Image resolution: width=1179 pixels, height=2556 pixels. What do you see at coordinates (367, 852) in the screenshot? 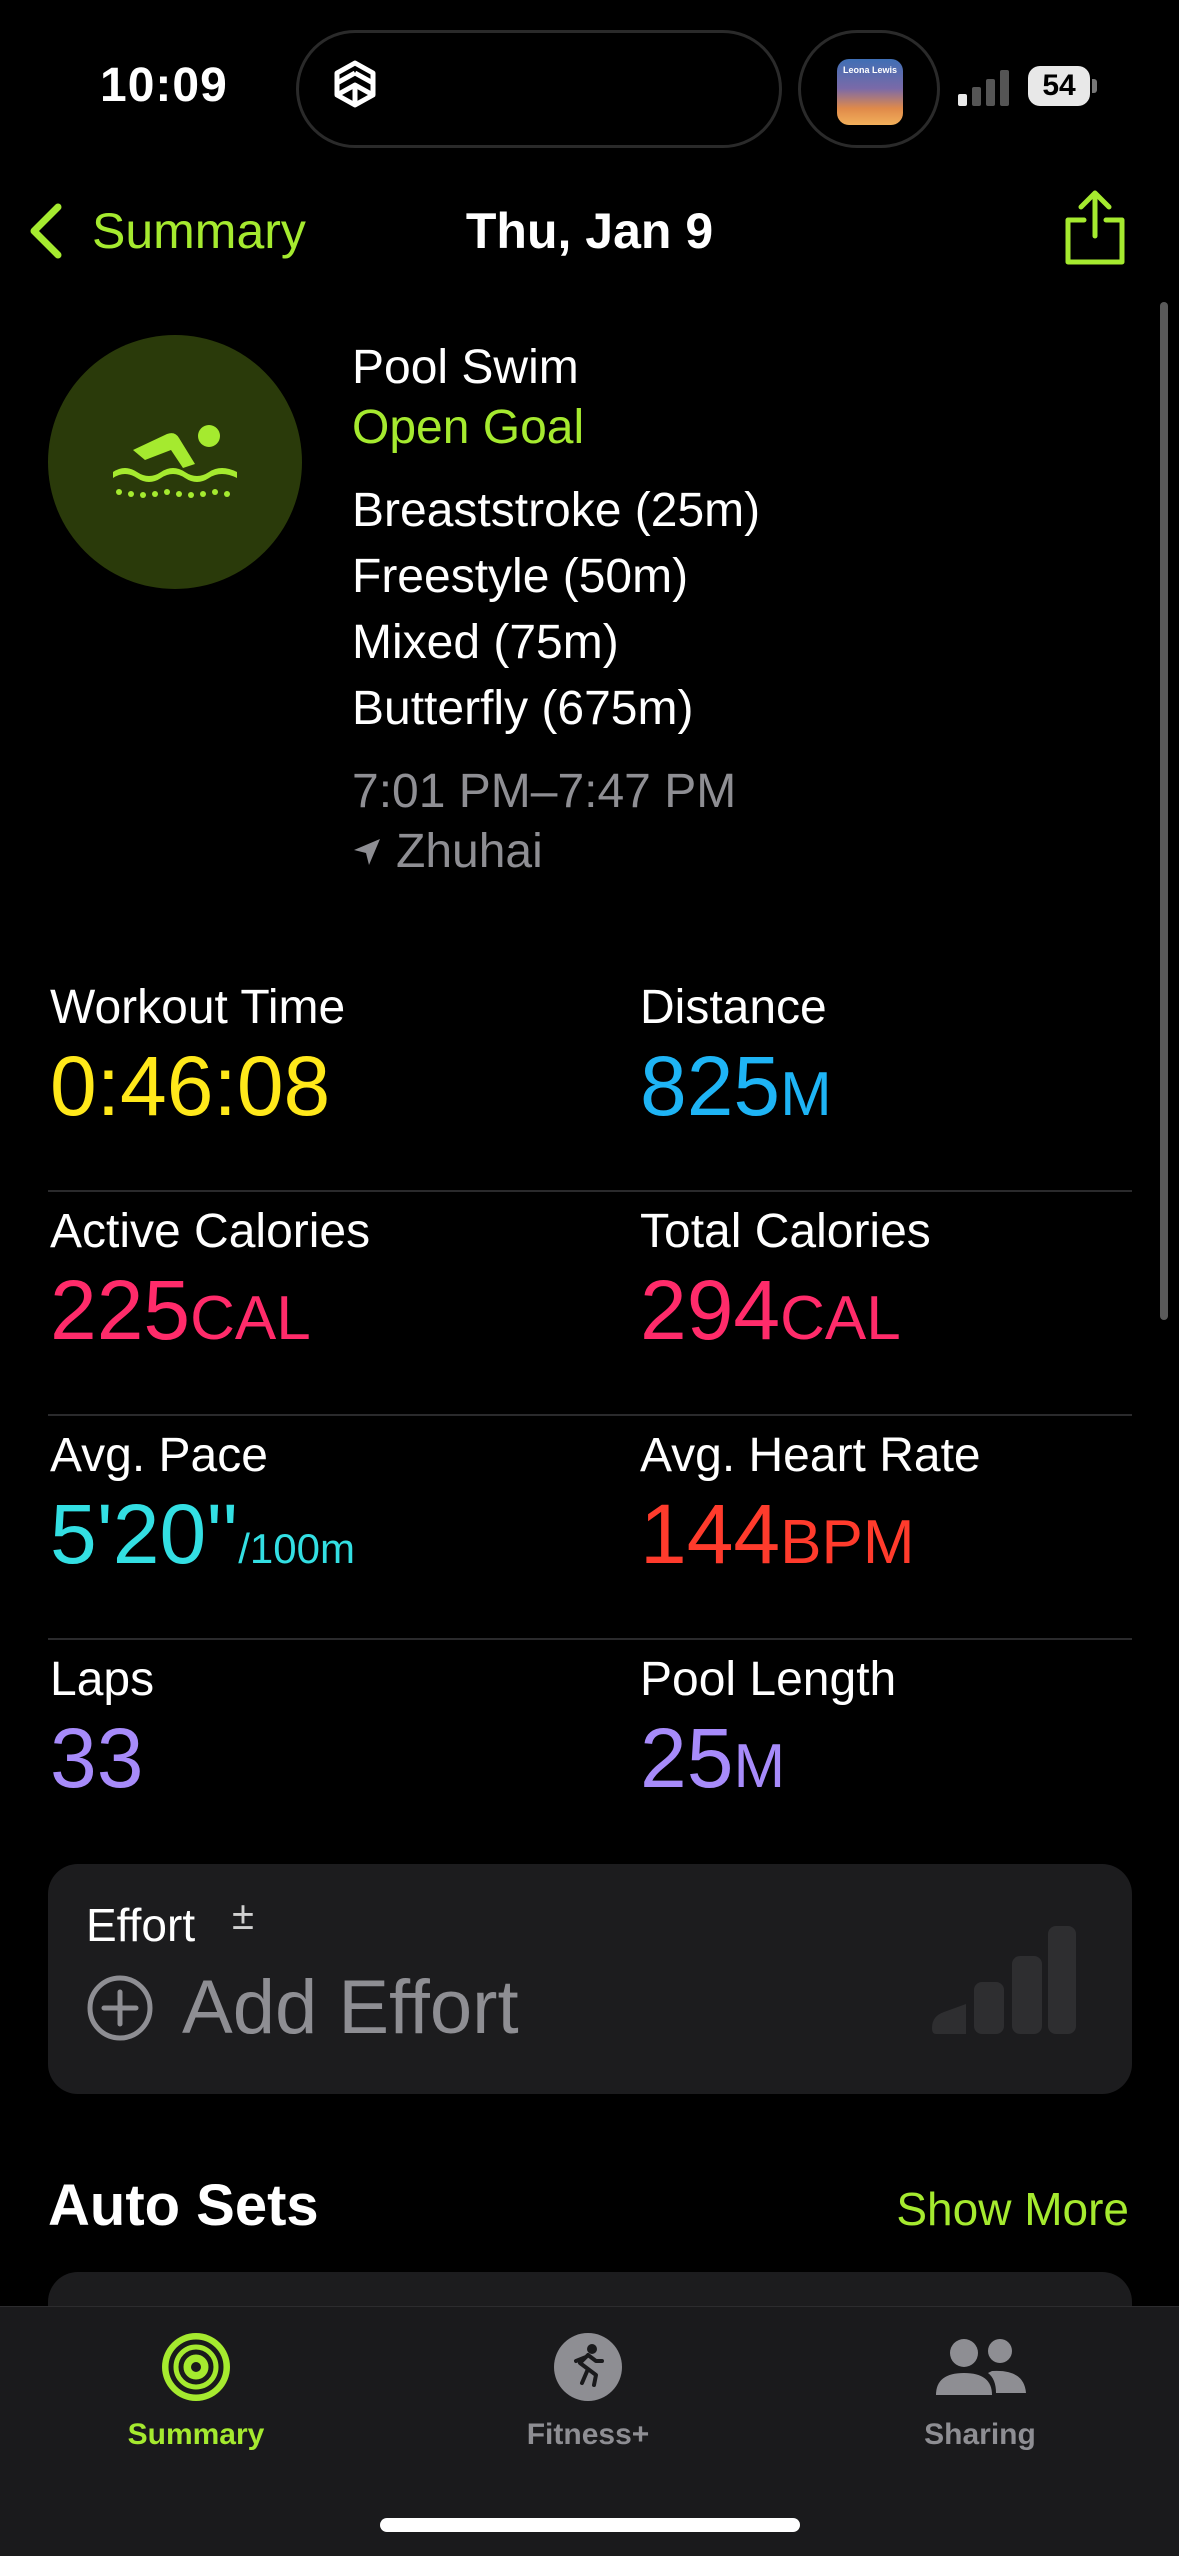
I see `location-arrow-icon` at bounding box center [367, 852].